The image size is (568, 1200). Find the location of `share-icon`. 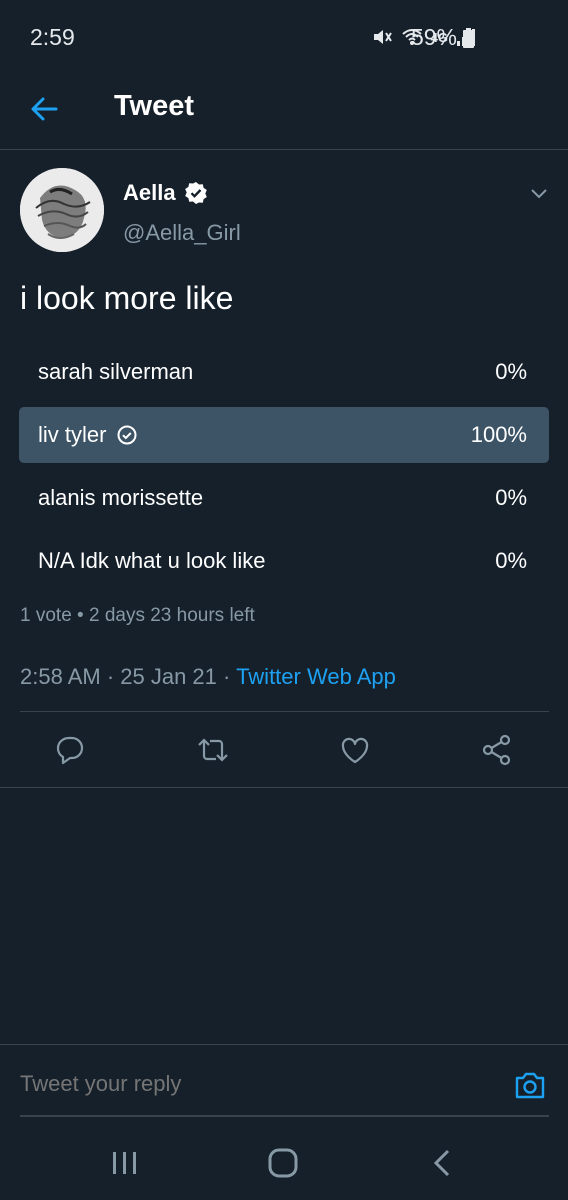

share-icon is located at coordinates (497, 750).